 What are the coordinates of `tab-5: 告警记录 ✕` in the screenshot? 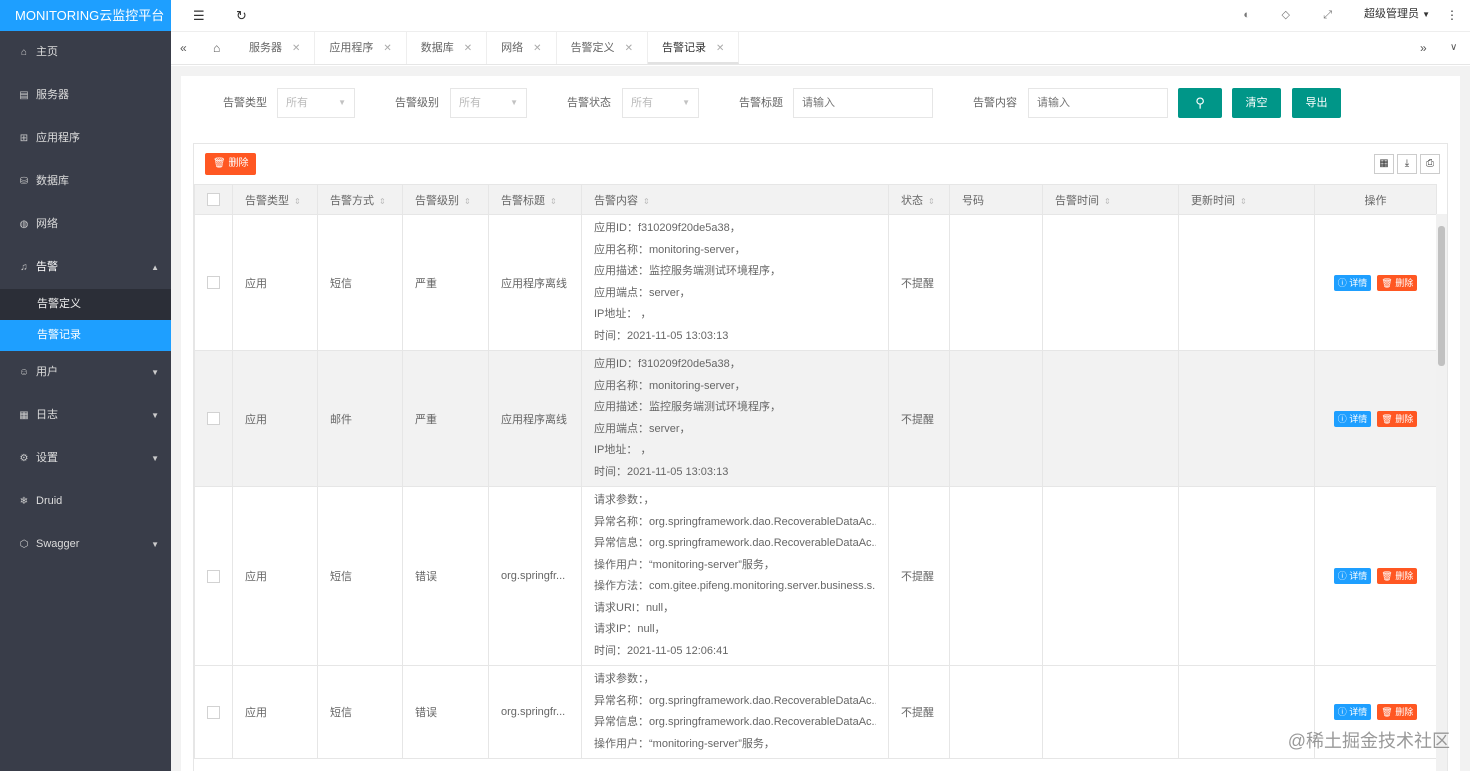 It's located at (693, 48).